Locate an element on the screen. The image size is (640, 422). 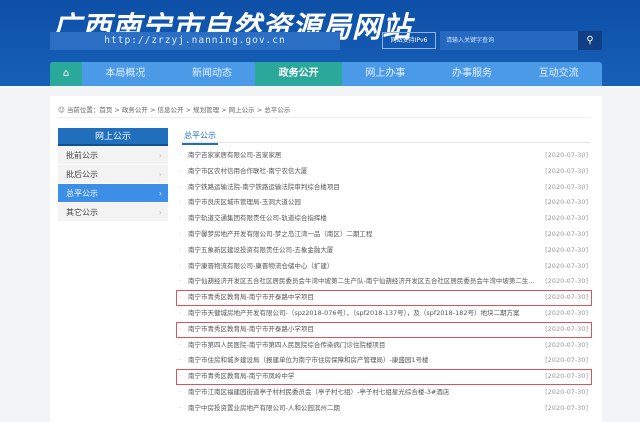
list-item: 南宁市青秀区教育局-南宁市开泰路小学项目 [2020-07-30] is located at coordinates (384, 329).